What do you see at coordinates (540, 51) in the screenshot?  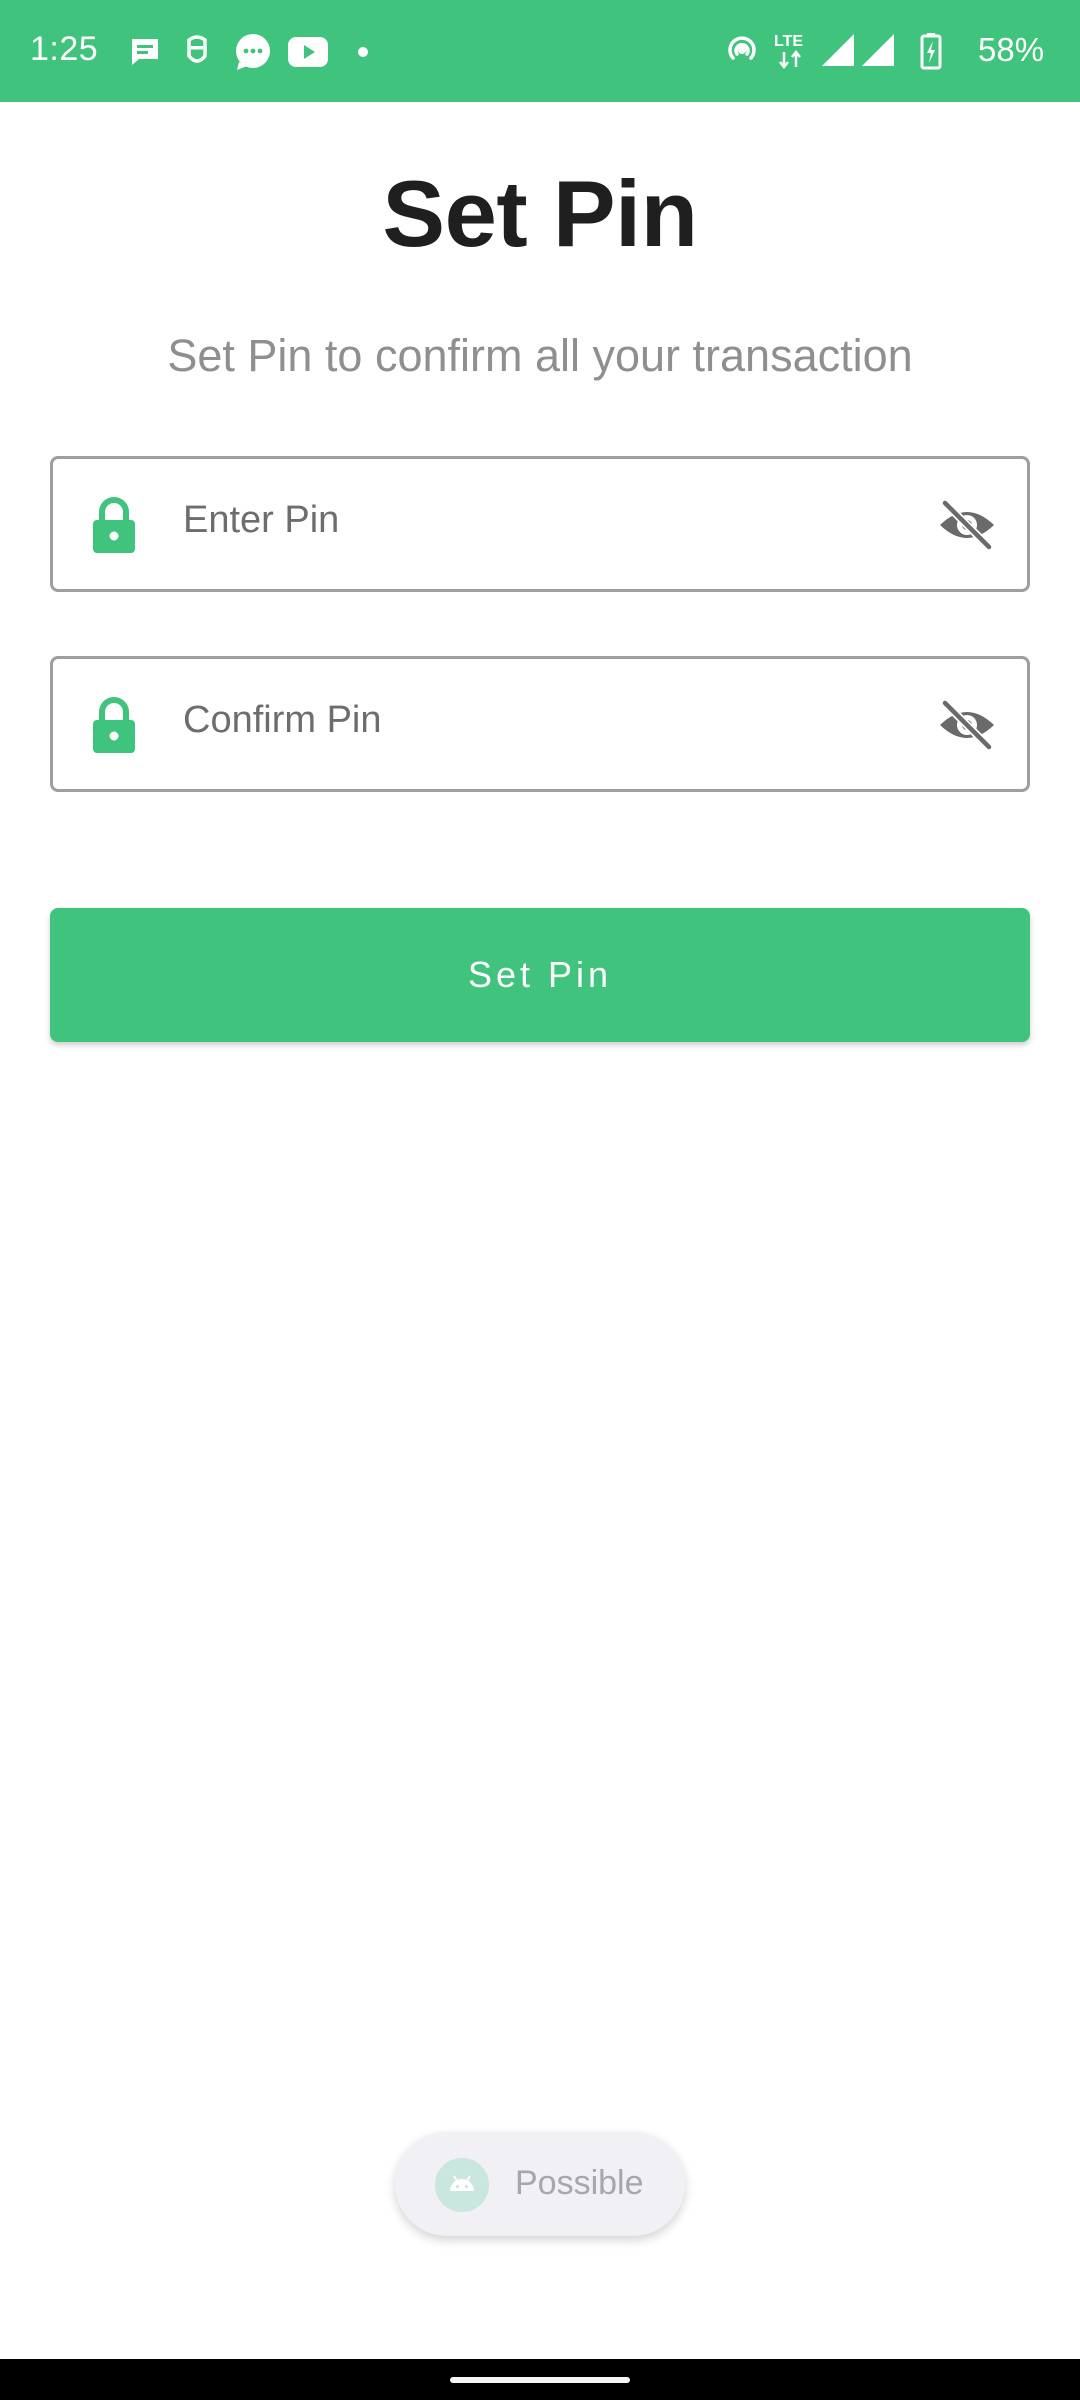 I see `status-bar: 1:25 LTE 58%` at bounding box center [540, 51].